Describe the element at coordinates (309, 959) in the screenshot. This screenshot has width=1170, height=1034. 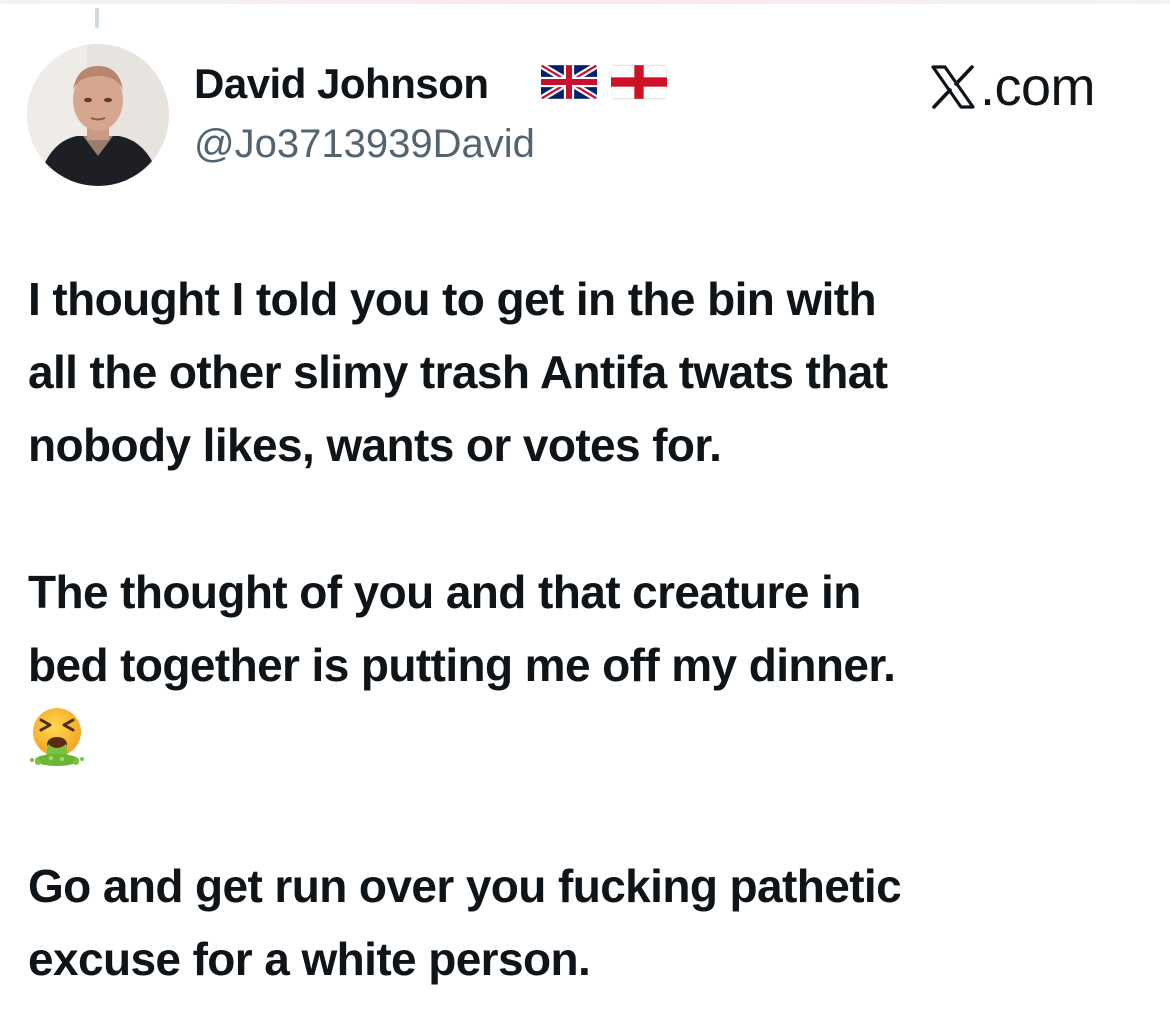
I see `tweet-text-line: excuse for a white person.` at that location.